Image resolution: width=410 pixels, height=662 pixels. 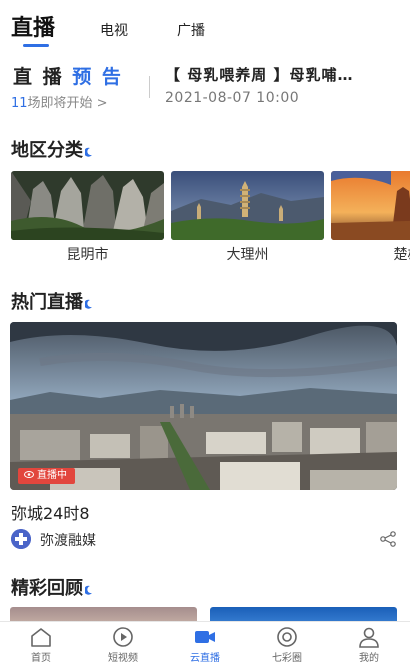 I want to click on review-section-heading: 精彩回顾, so click(x=52, y=587).